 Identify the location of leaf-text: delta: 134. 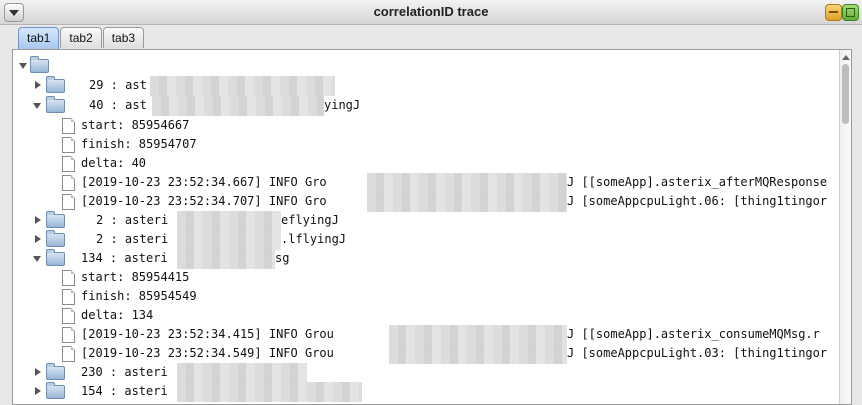
(117, 315).